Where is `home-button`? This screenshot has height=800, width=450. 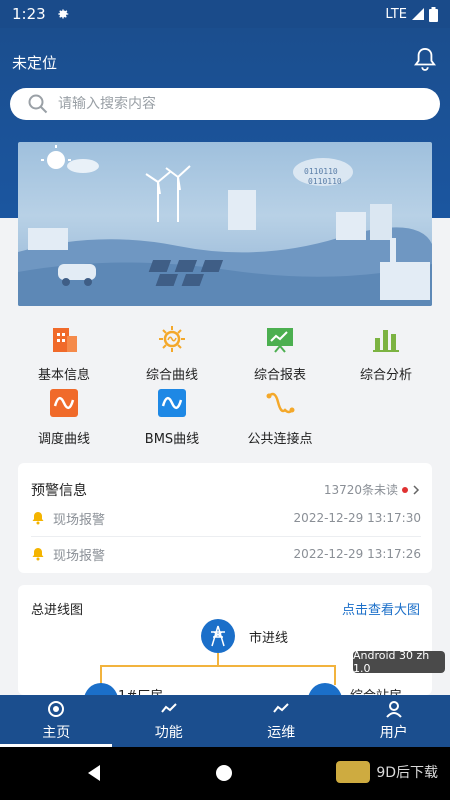
home-button is located at coordinates (224, 773).